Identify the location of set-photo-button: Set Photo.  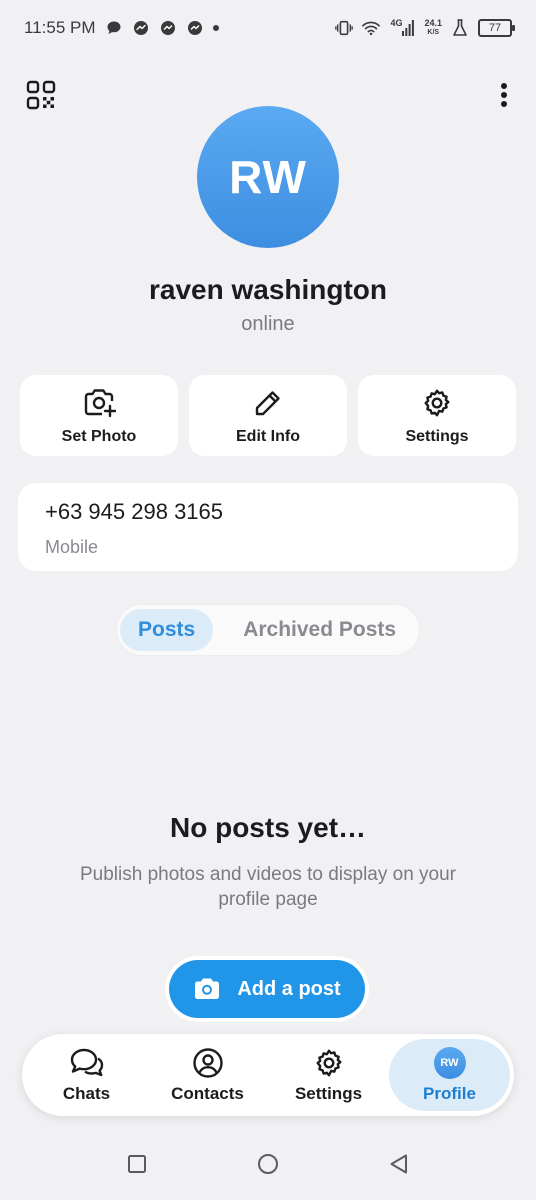
(99, 415).